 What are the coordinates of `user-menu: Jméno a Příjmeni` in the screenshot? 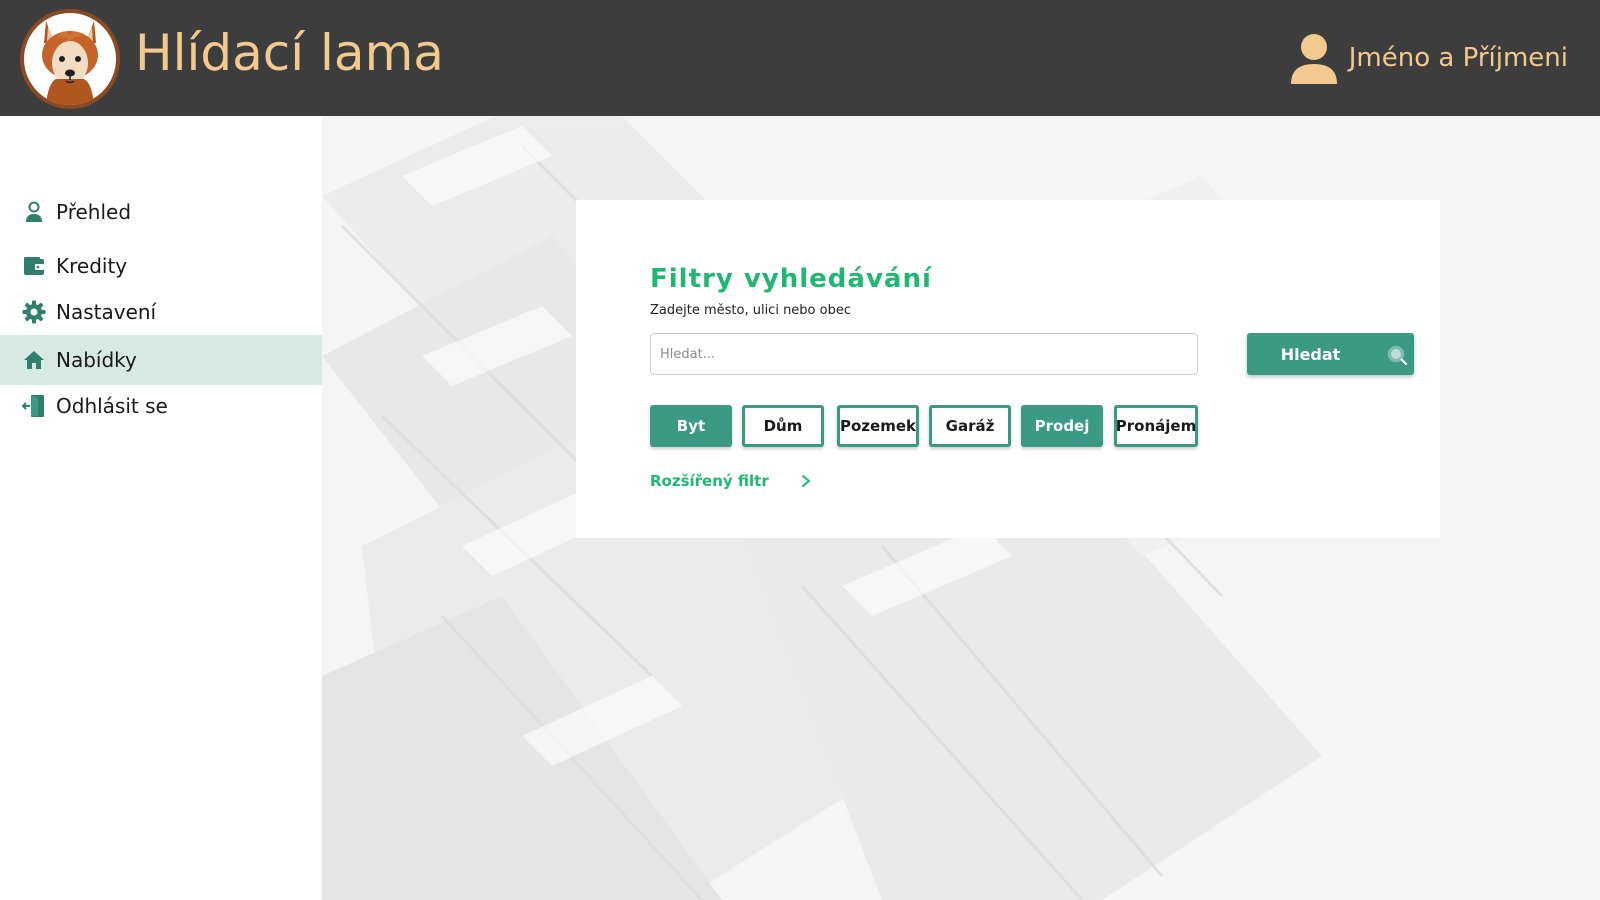 It's located at (1428, 58).